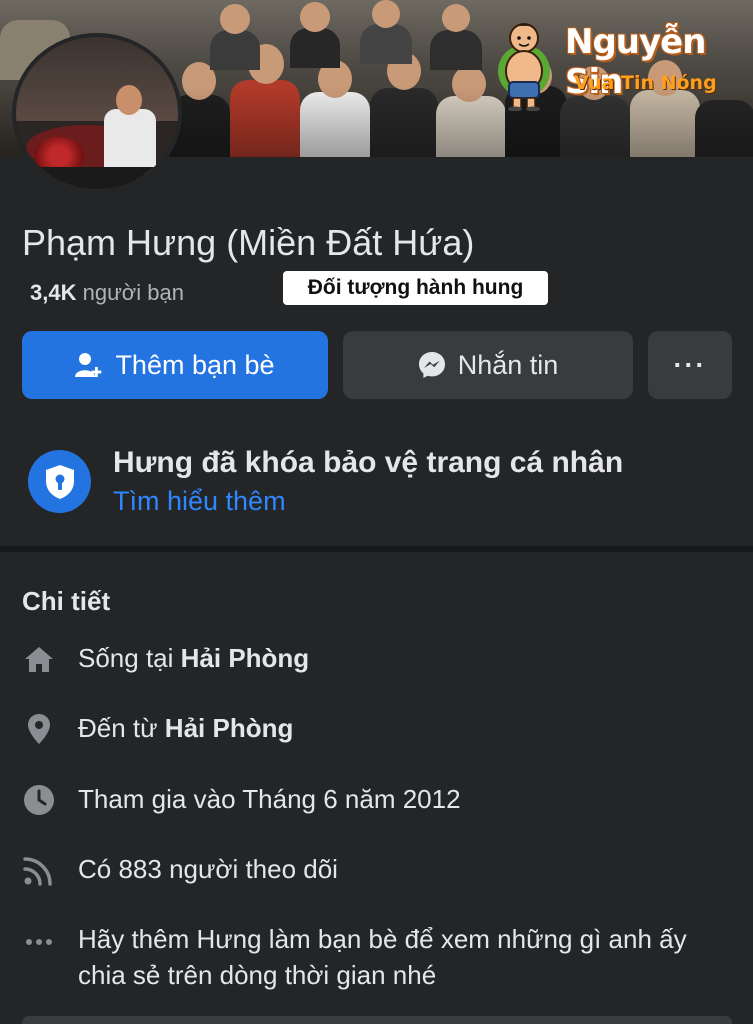 The height and width of the screenshot is (1024, 753). What do you see at coordinates (66, 601) in the screenshot?
I see `details-heading: Chi tiết` at bounding box center [66, 601].